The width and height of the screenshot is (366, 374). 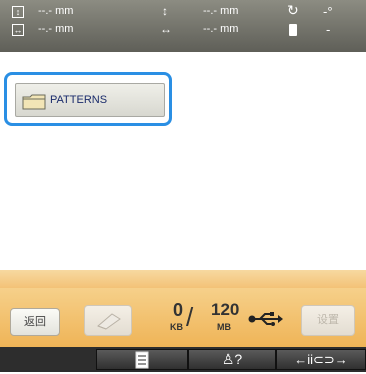 What do you see at coordinates (176, 327) in the screenshot?
I see `used-unit: KB` at bounding box center [176, 327].